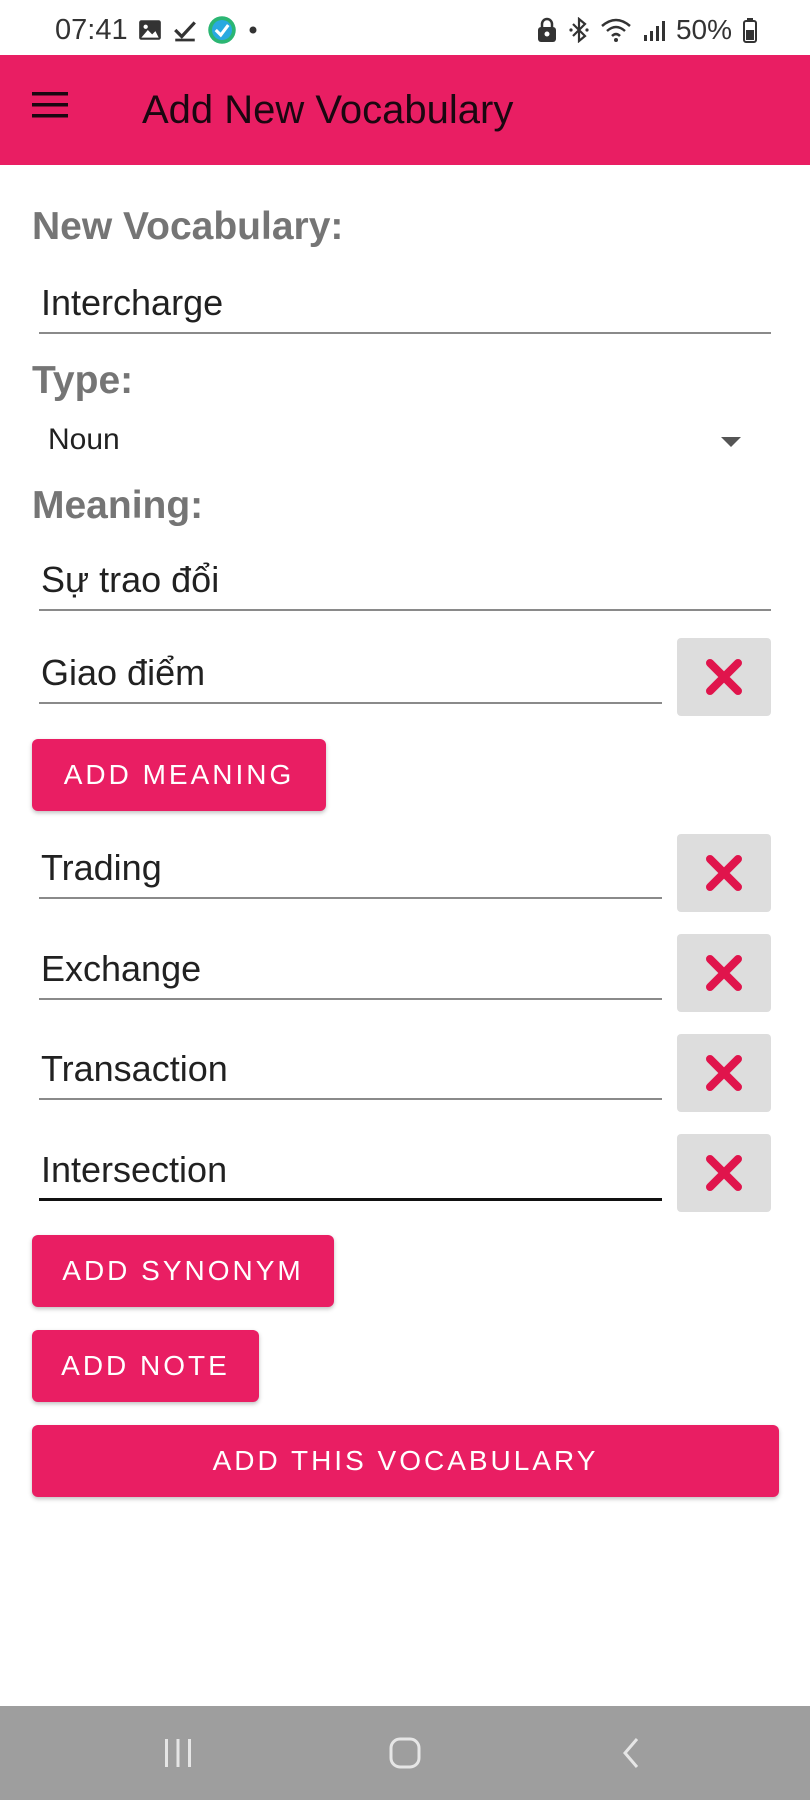 The height and width of the screenshot is (1800, 810). I want to click on menu-button, so click(55, 110).